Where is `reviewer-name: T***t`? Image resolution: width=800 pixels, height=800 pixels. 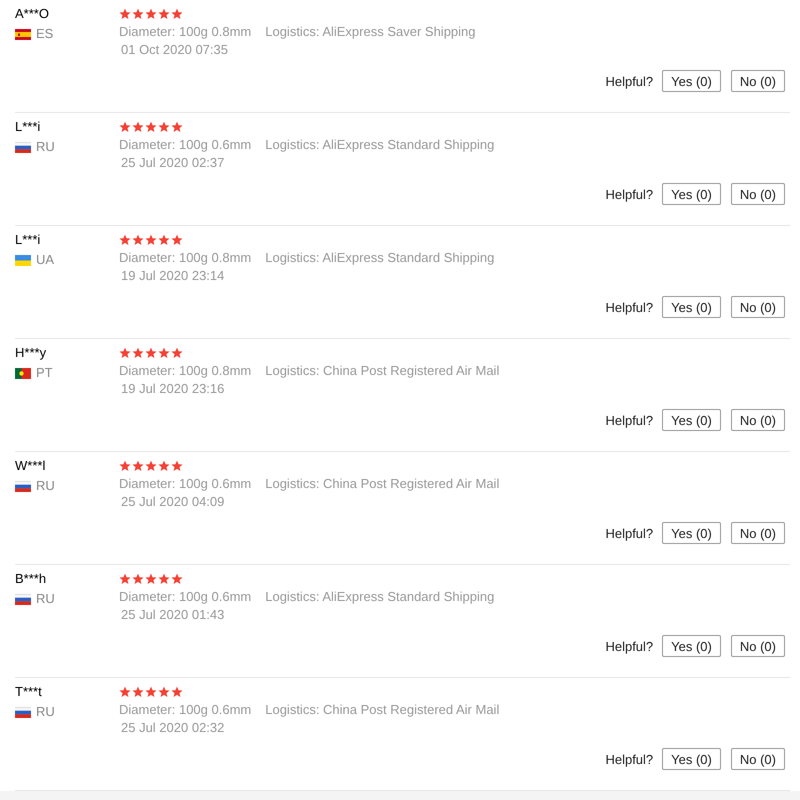 reviewer-name: T***t is located at coordinates (29, 692).